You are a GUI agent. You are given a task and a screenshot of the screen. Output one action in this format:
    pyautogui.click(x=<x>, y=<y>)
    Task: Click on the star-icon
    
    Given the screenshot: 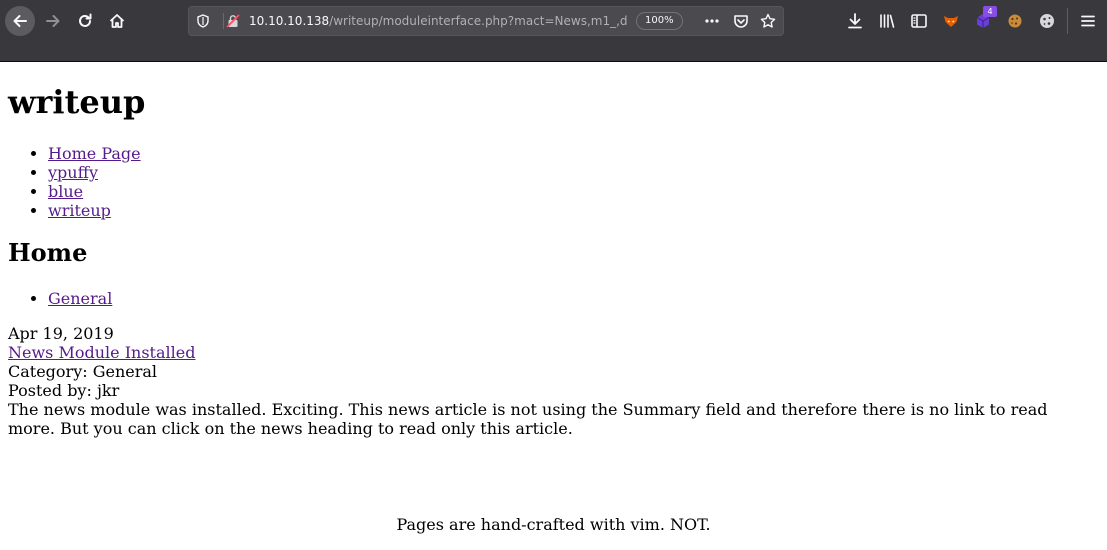 What is the action you would take?
    pyautogui.click(x=768, y=21)
    